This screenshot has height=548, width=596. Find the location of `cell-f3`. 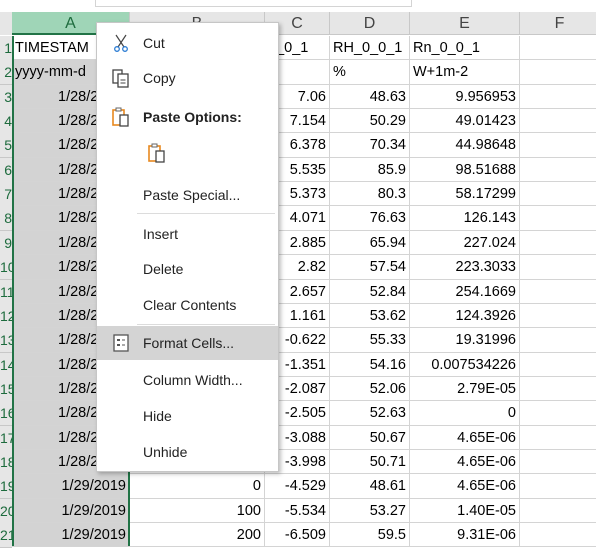

cell-f3 is located at coordinates (558, 97).